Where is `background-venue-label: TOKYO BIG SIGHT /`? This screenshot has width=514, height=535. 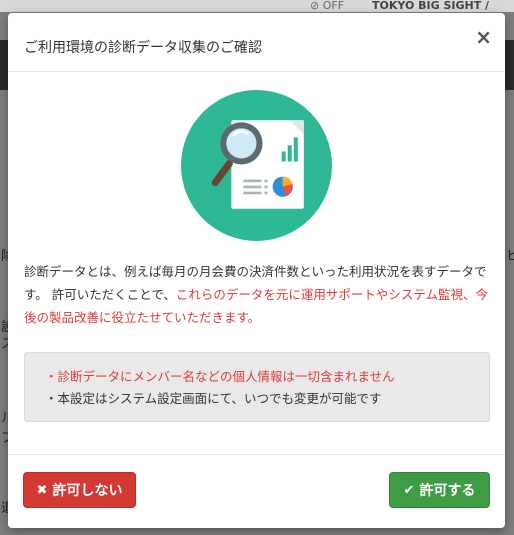
background-venue-label: TOKYO BIG SIGHT / is located at coordinates (431, 6).